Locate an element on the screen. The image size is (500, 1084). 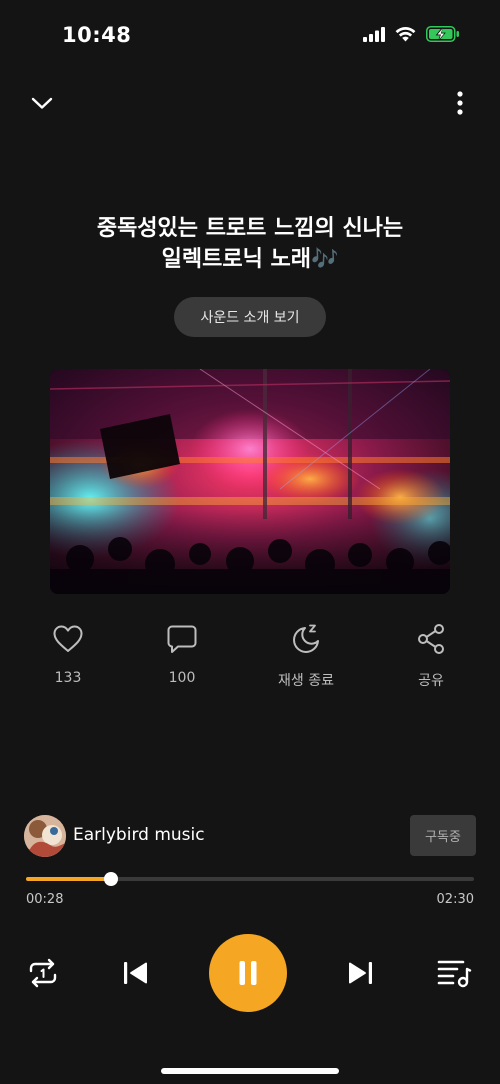
playlist-button is located at coordinates (454, 973).